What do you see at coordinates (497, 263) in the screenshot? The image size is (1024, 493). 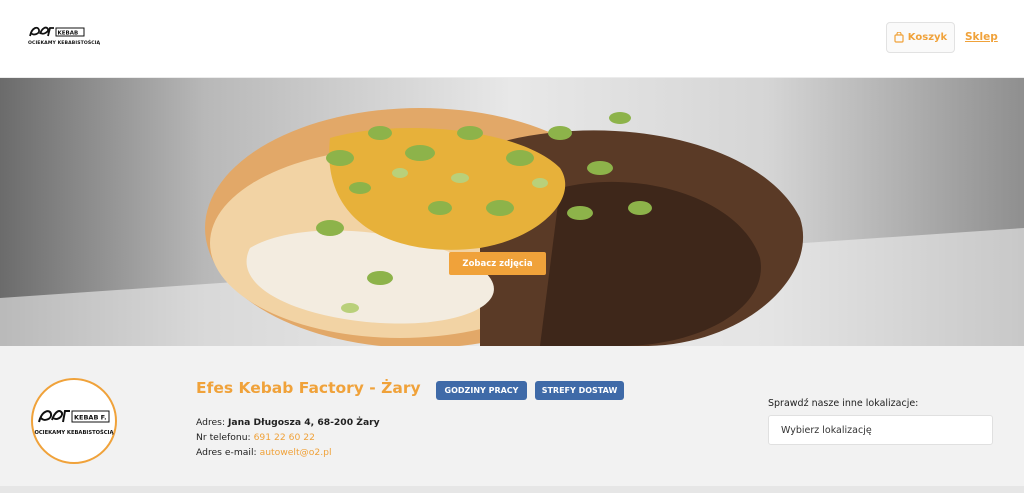 I see `view-photos-button: Zobacz zdjęcia` at bounding box center [497, 263].